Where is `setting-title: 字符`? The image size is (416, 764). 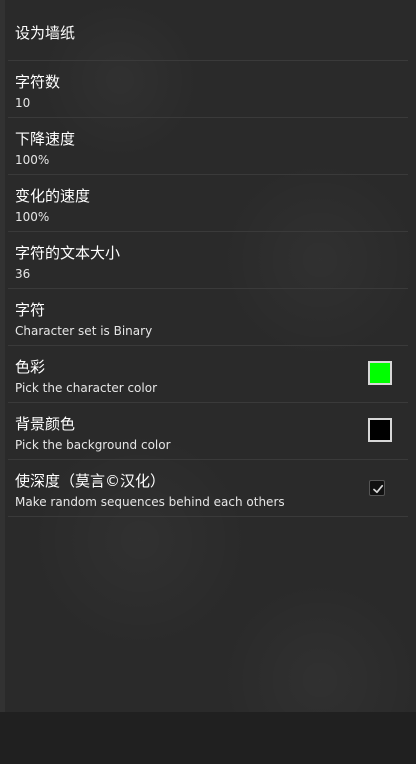 setting-title: 字符 is located at coordinates (30, 310).